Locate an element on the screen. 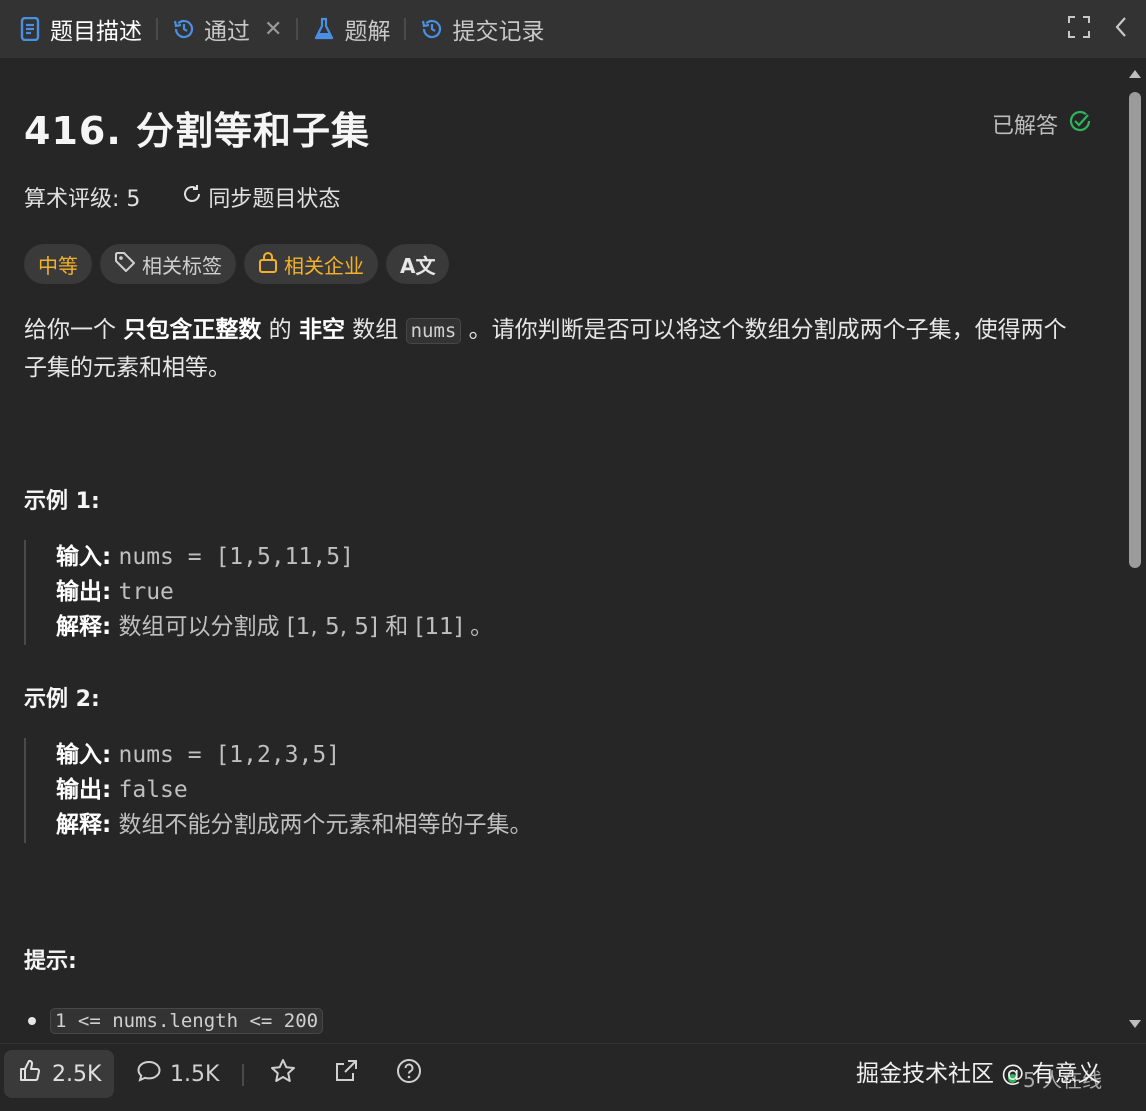  check-circle-icon is located at coordinates (1080, 124).